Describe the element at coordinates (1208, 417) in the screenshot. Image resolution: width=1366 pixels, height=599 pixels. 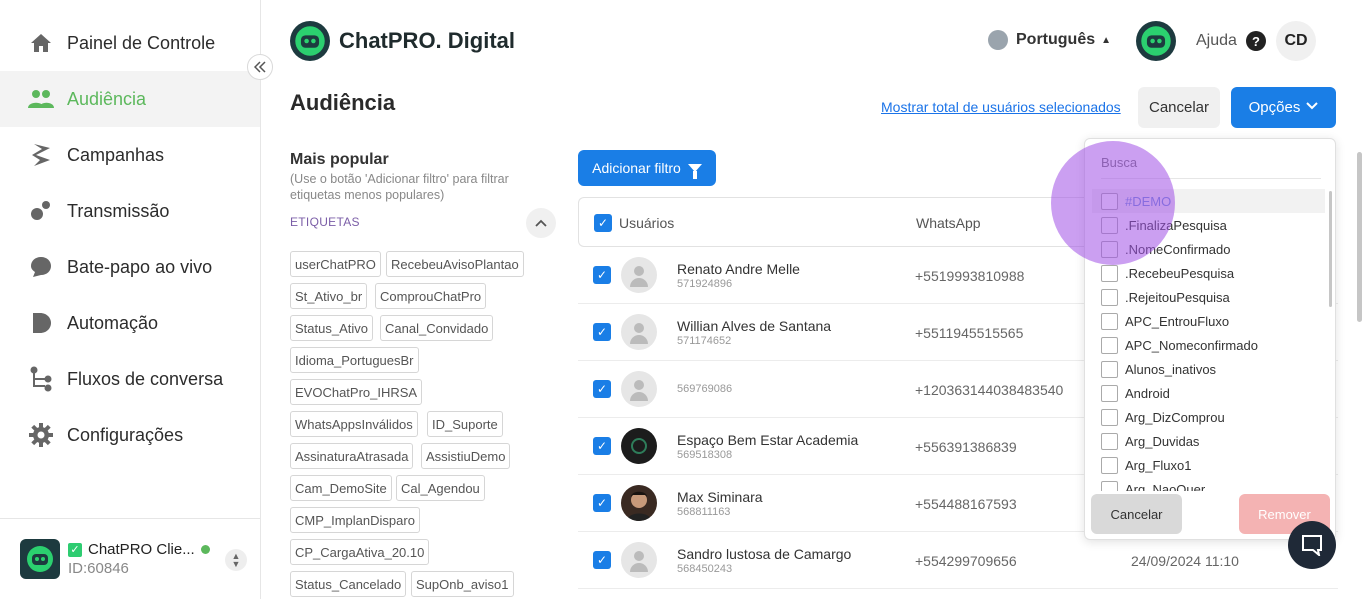
I see `dropdown-option: Arg_DizComprou` at that location.